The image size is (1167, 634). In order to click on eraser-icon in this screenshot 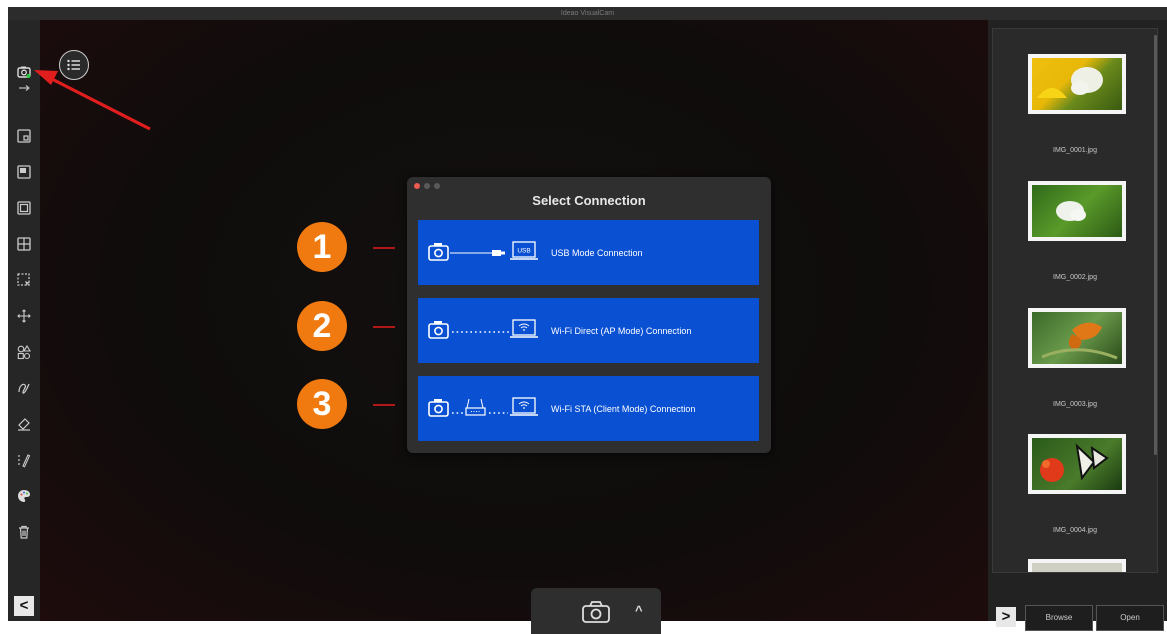, I will do `click(24, 424)`.